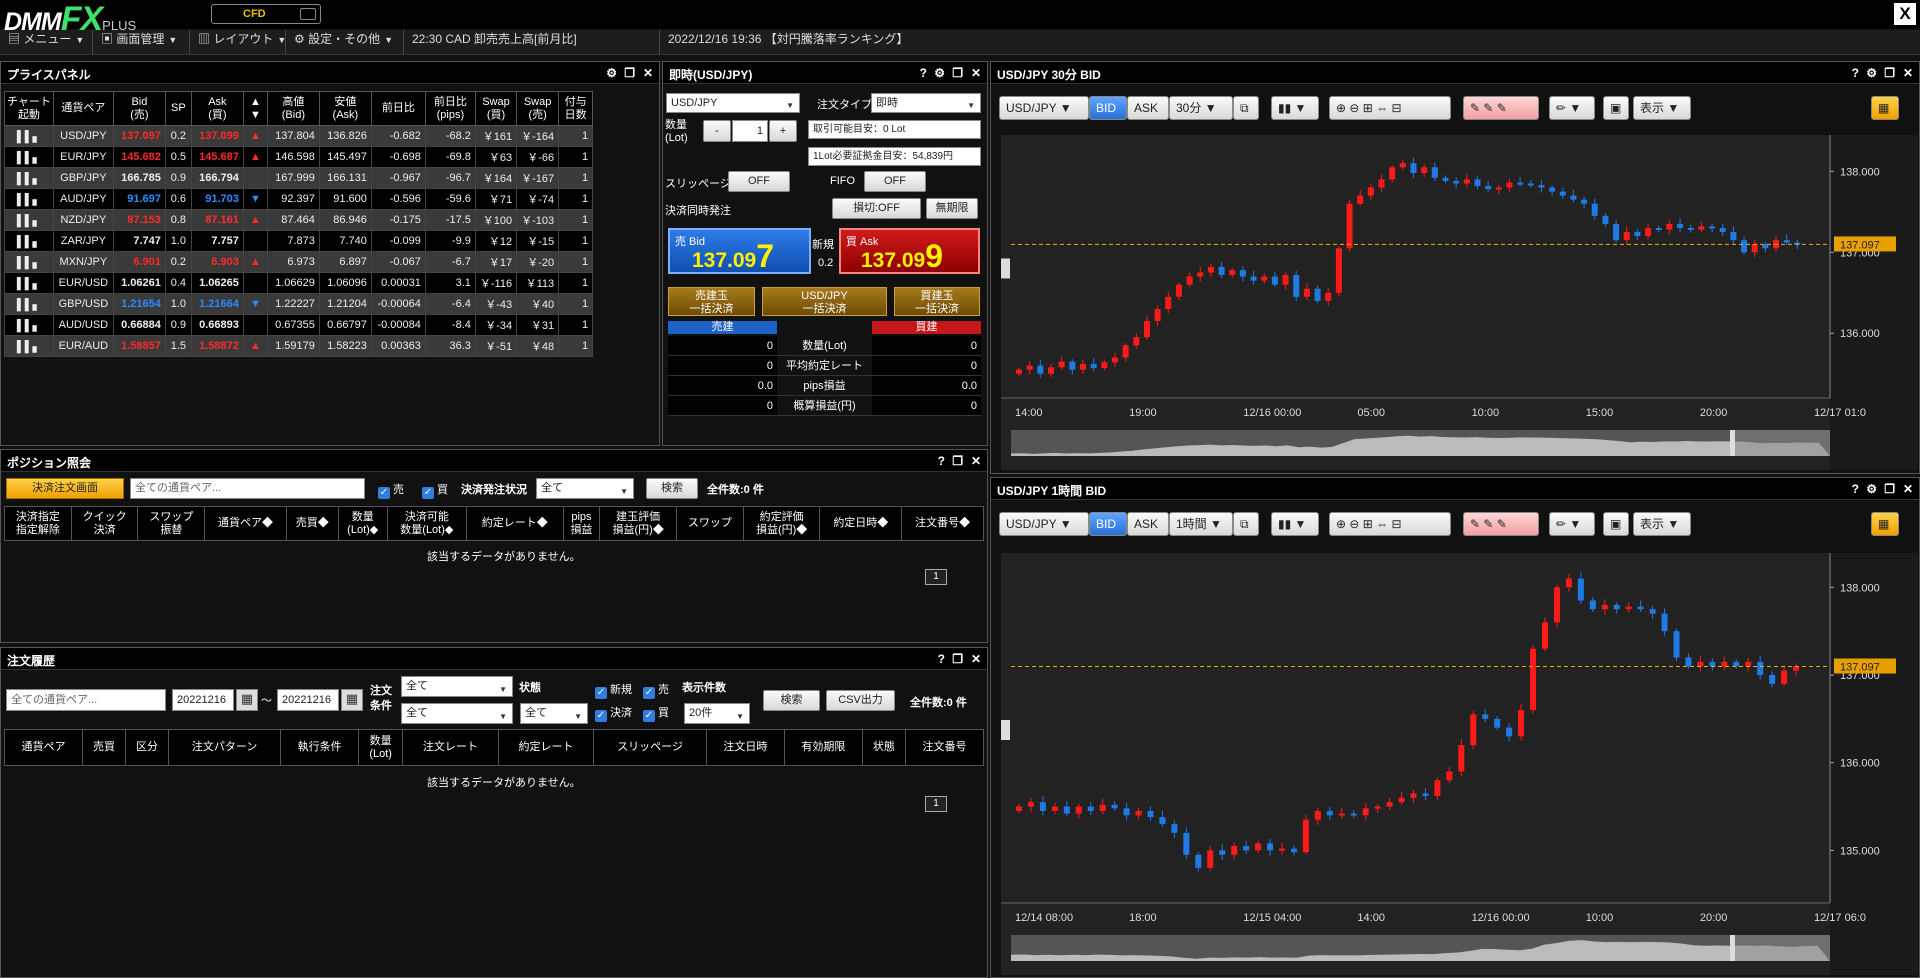  Describe the element at coordinates (457, 713) in the screenshot. I see `order-condition-select-2: 全て` at that location.